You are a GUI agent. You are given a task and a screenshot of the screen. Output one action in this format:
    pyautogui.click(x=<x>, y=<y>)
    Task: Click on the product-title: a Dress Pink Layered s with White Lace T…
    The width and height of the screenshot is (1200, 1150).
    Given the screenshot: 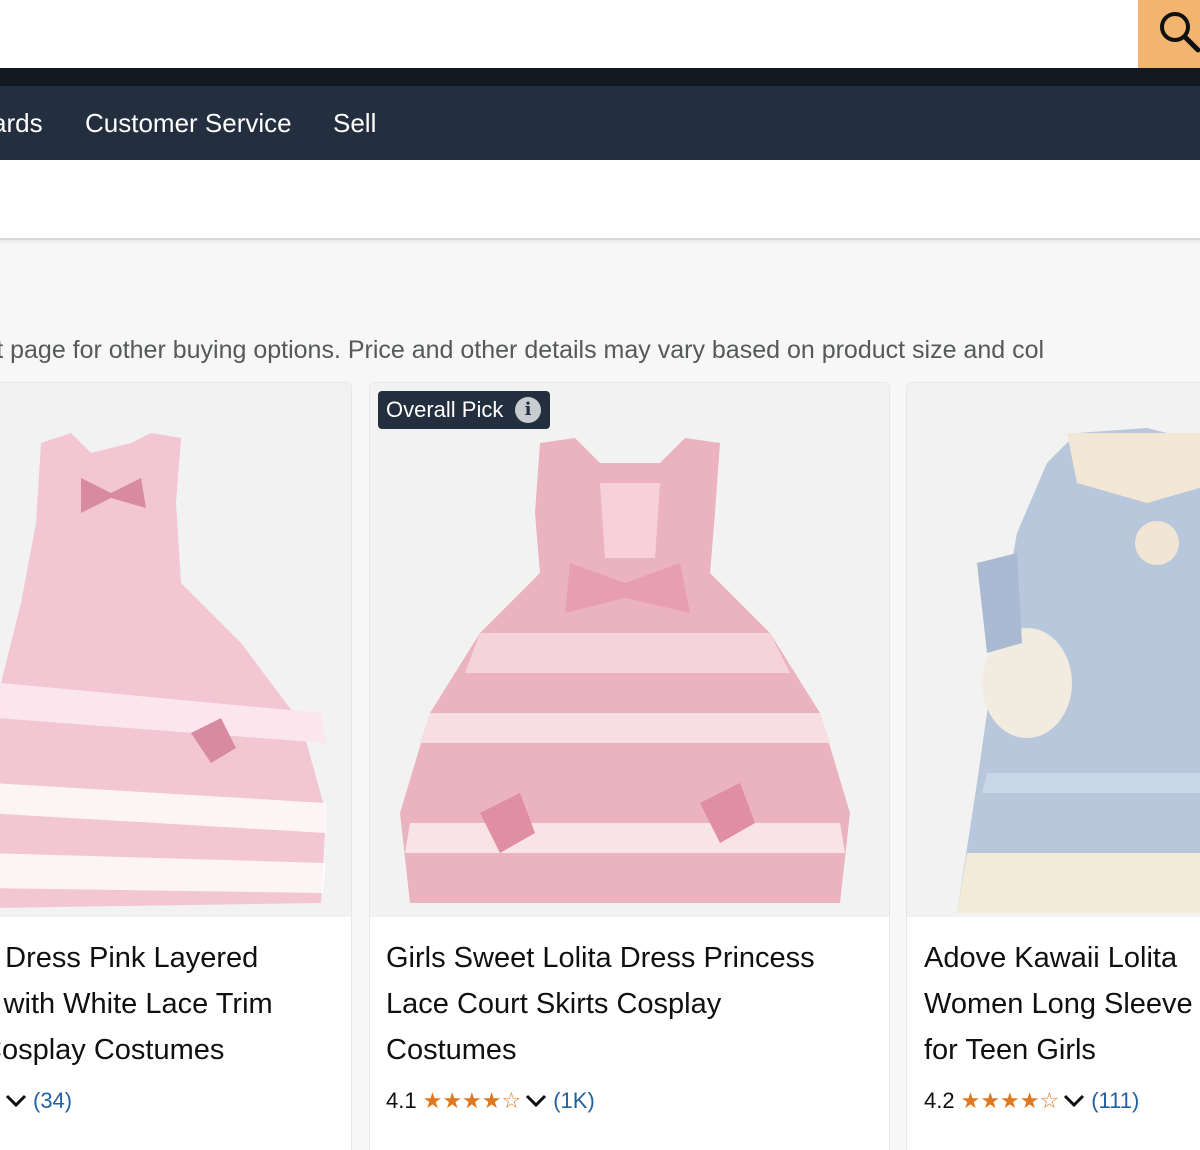 What is the action you would take?
    pyautogui.click(x=136, y=1004)
    